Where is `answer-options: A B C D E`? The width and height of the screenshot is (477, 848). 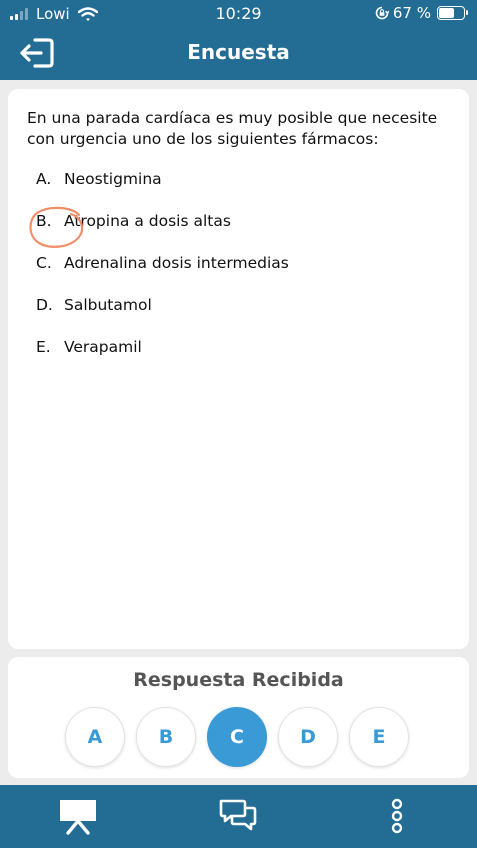 answer-options: A B C D E is located at coordinates (240, 737).